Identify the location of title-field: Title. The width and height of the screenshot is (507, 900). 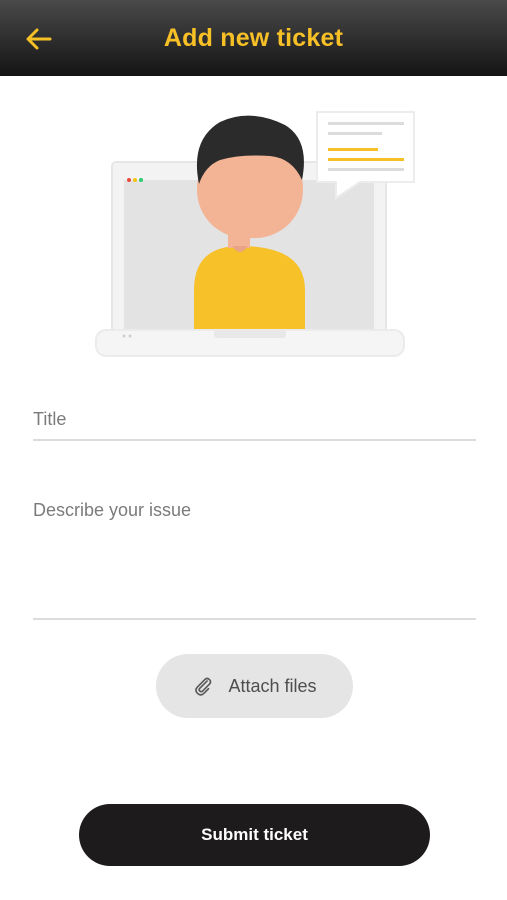
(254, 420).